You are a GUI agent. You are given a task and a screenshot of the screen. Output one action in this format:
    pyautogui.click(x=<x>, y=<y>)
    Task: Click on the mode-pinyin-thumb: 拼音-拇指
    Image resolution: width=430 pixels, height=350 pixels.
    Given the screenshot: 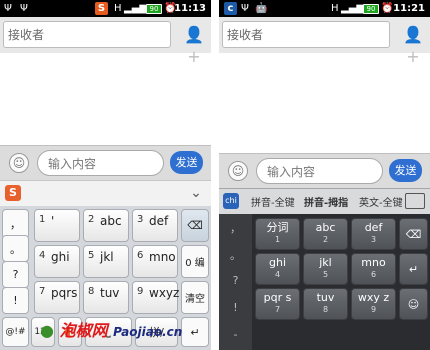 What is the action you would take?
    pyautogui.click(x=326, y=201)
    